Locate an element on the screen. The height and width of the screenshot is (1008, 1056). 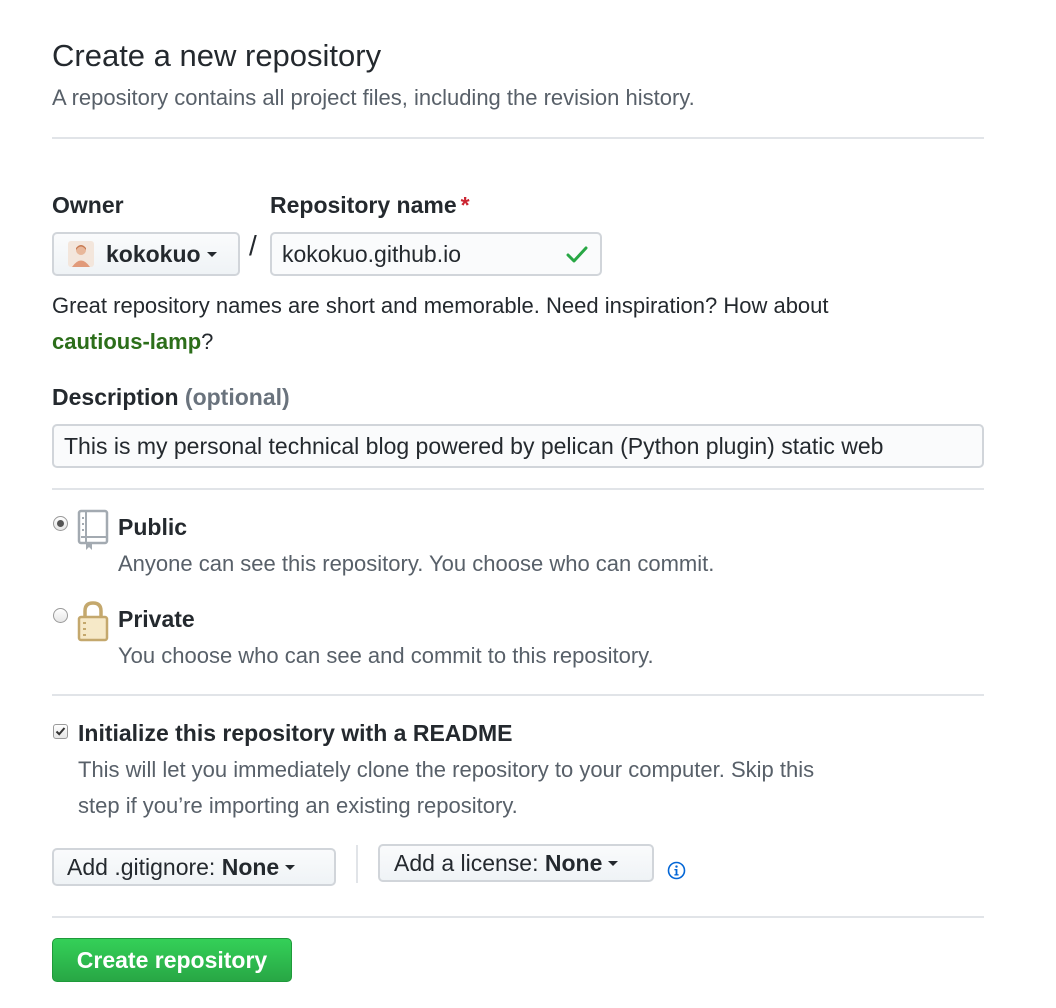
readme-checkbox is located at coordinates (60, 731).